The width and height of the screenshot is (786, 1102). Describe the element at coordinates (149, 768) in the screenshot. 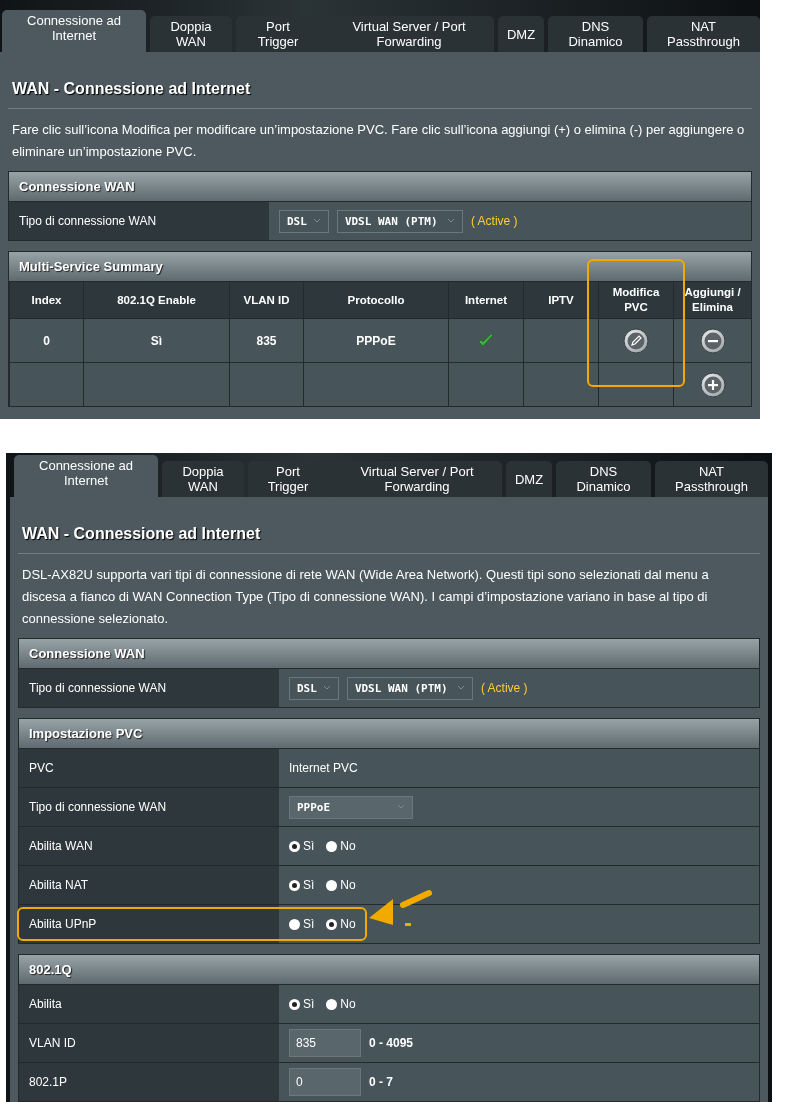

I see `field-label: PVC` at that location.